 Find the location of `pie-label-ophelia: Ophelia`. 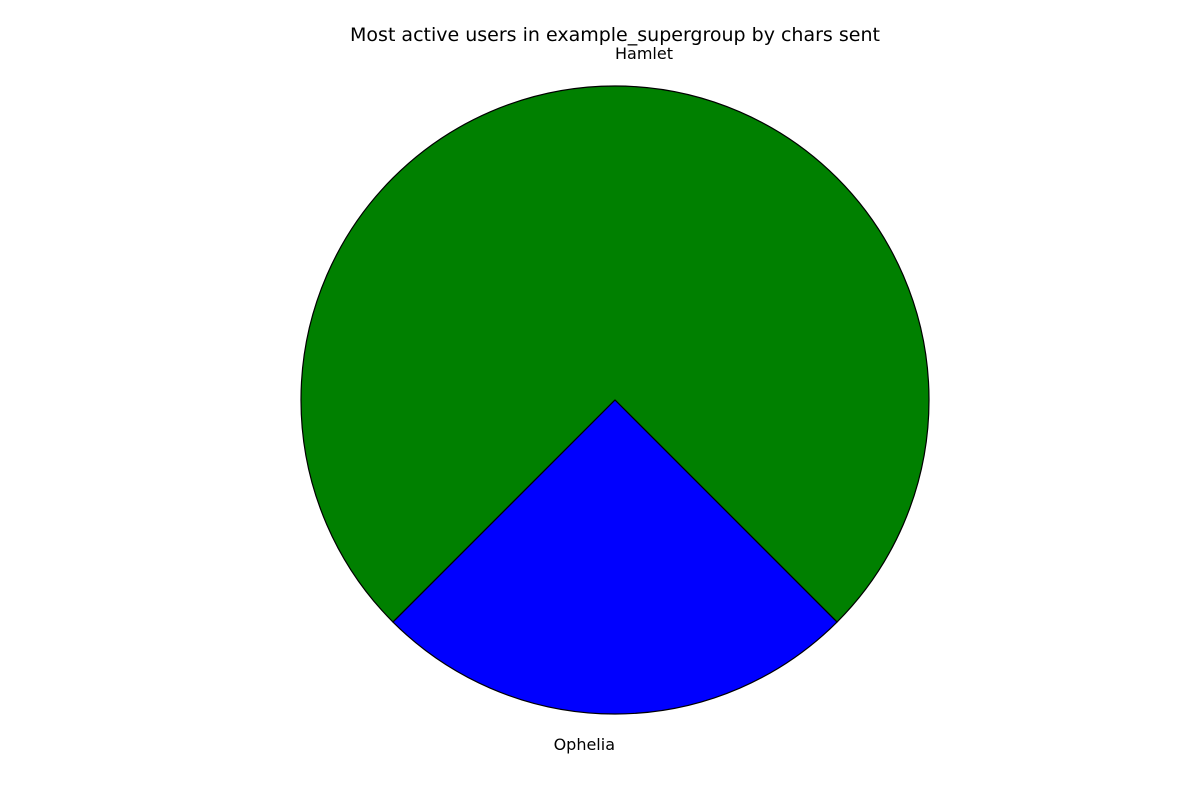

pie-label-ophelia: Ophelia is located at coordinates (584, 744).